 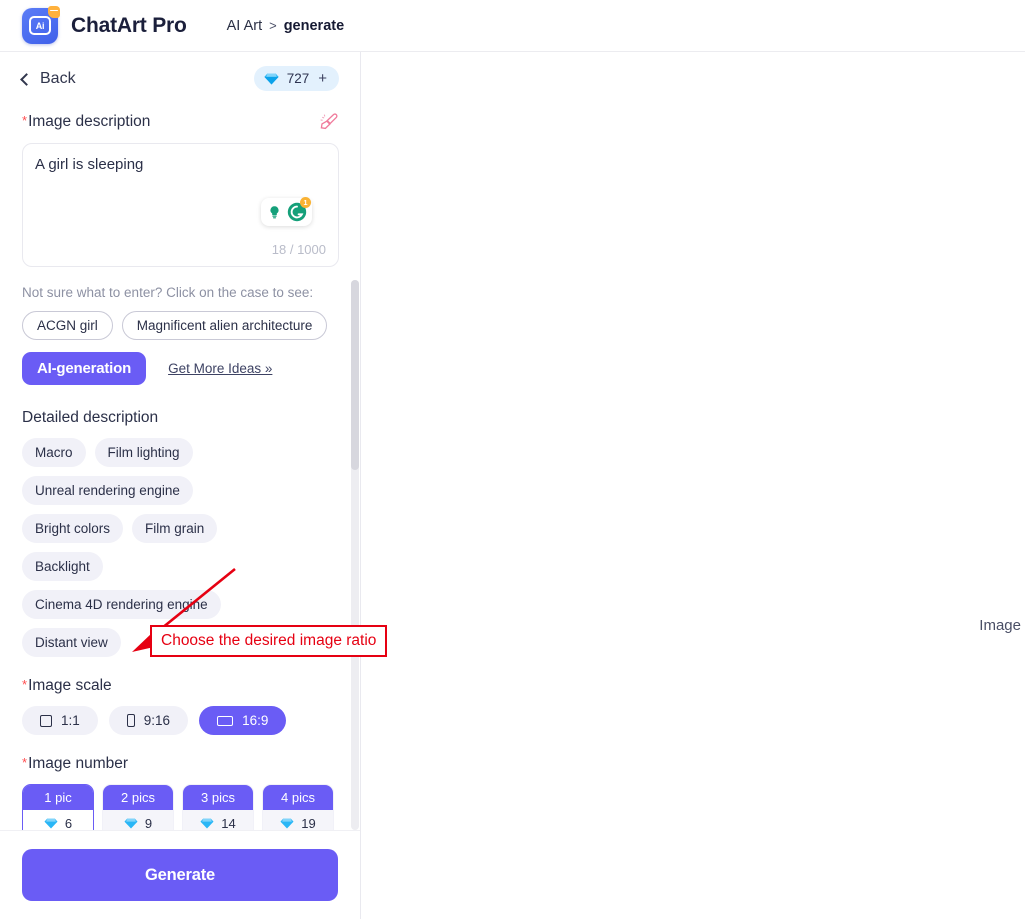 I want to click on app-logo-icon: Ai, so click(x=41, y=24).